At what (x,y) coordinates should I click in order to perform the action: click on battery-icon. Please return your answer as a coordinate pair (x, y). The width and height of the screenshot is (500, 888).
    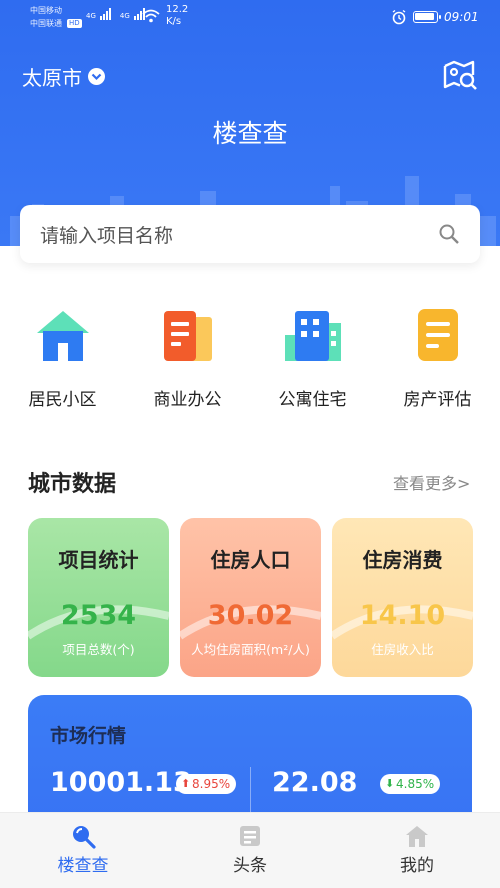
    Looking at the image, I should click on (427, 17).